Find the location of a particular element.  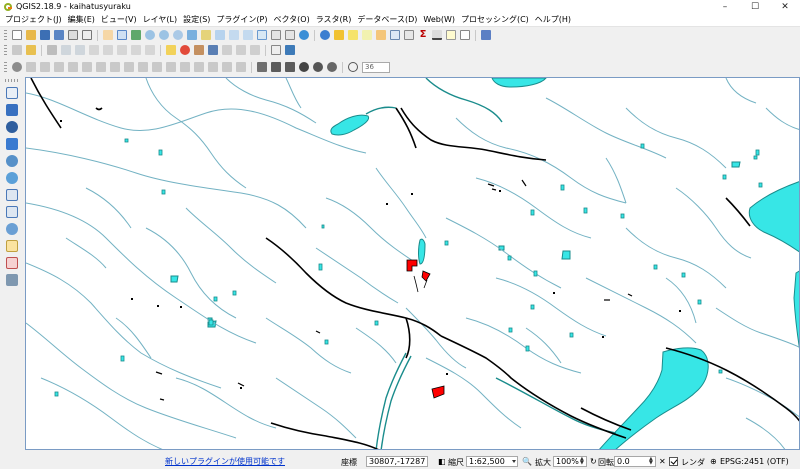

add-feature-icon is located at coordinates (66, 50).